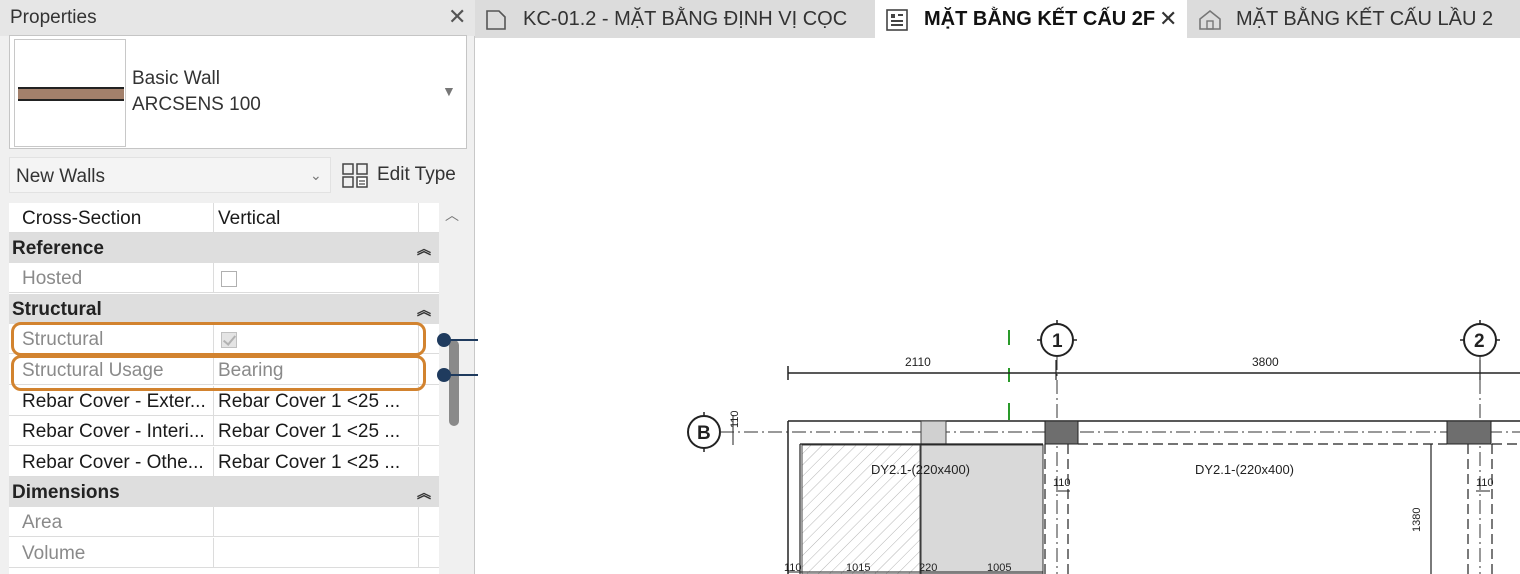  I want to click on highlight-structural, so click(218, 339).